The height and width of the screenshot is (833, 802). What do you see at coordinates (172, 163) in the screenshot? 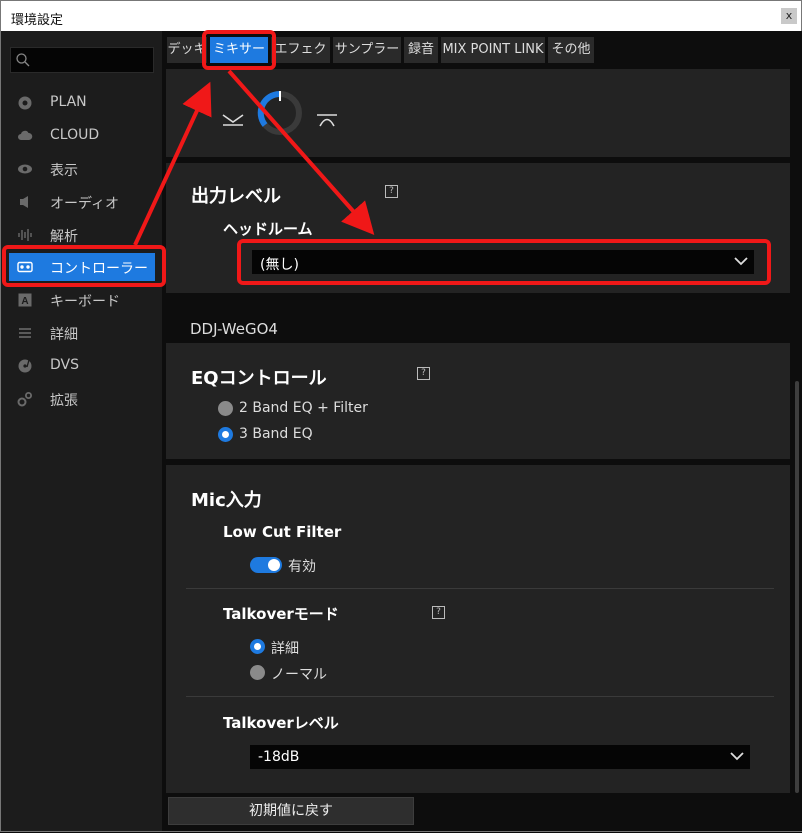
I see `arrow-controller-to-mixer` at bounding box center [172, 163].